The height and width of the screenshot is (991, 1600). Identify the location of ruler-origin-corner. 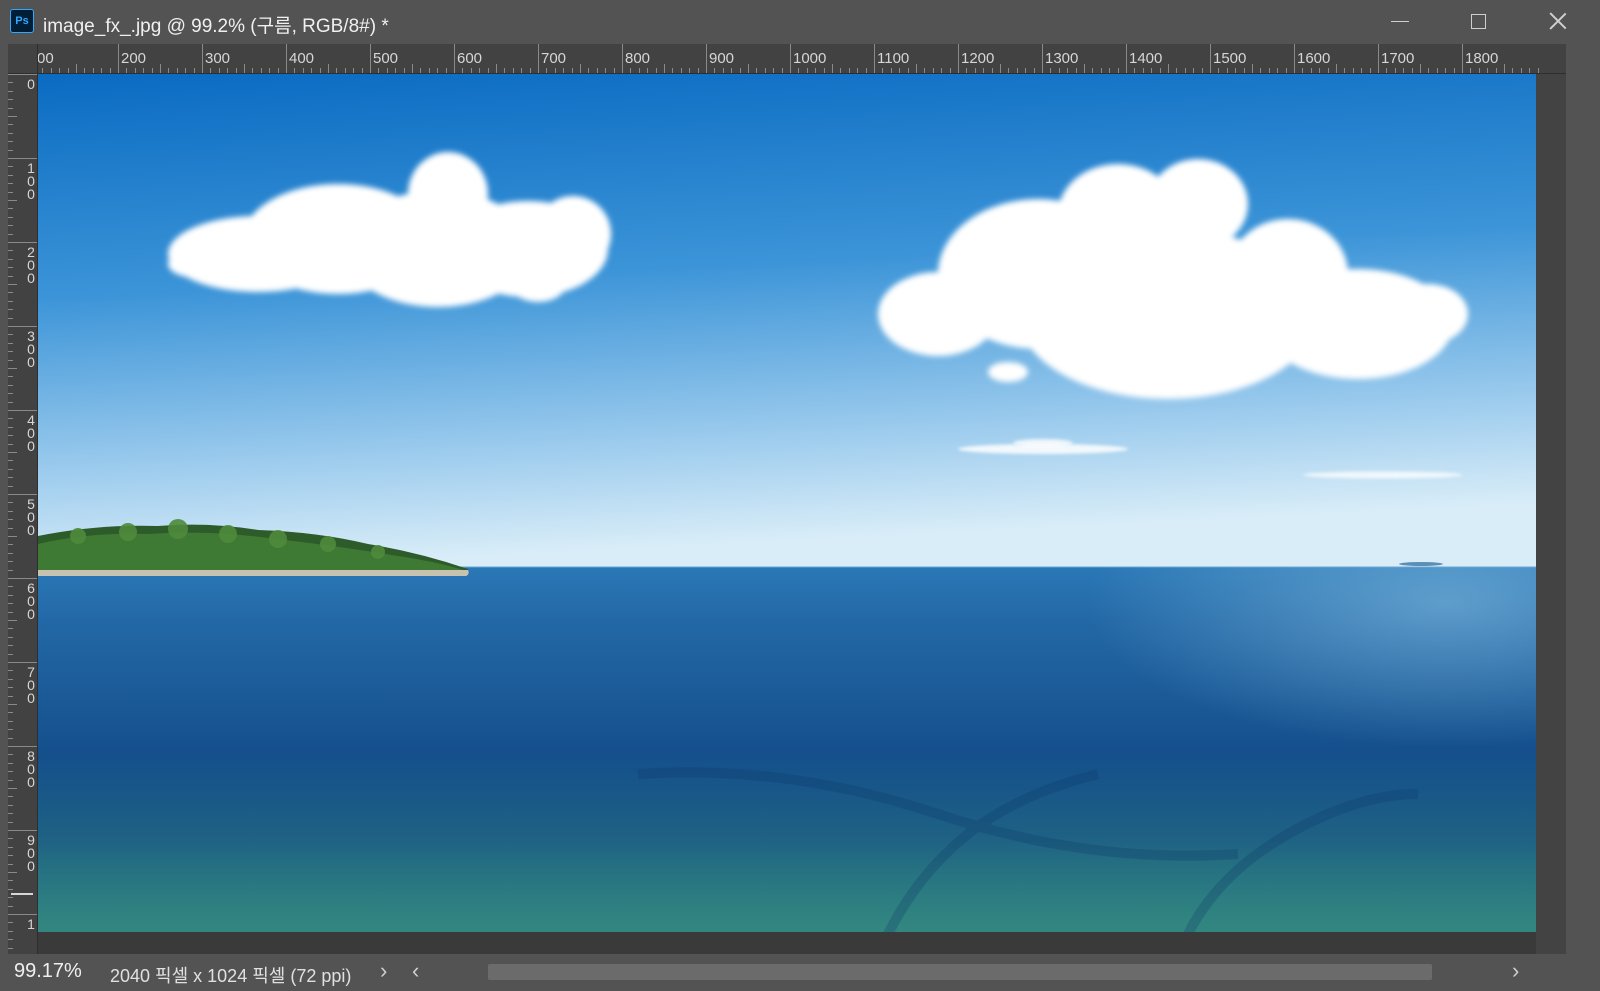
(23, 59).